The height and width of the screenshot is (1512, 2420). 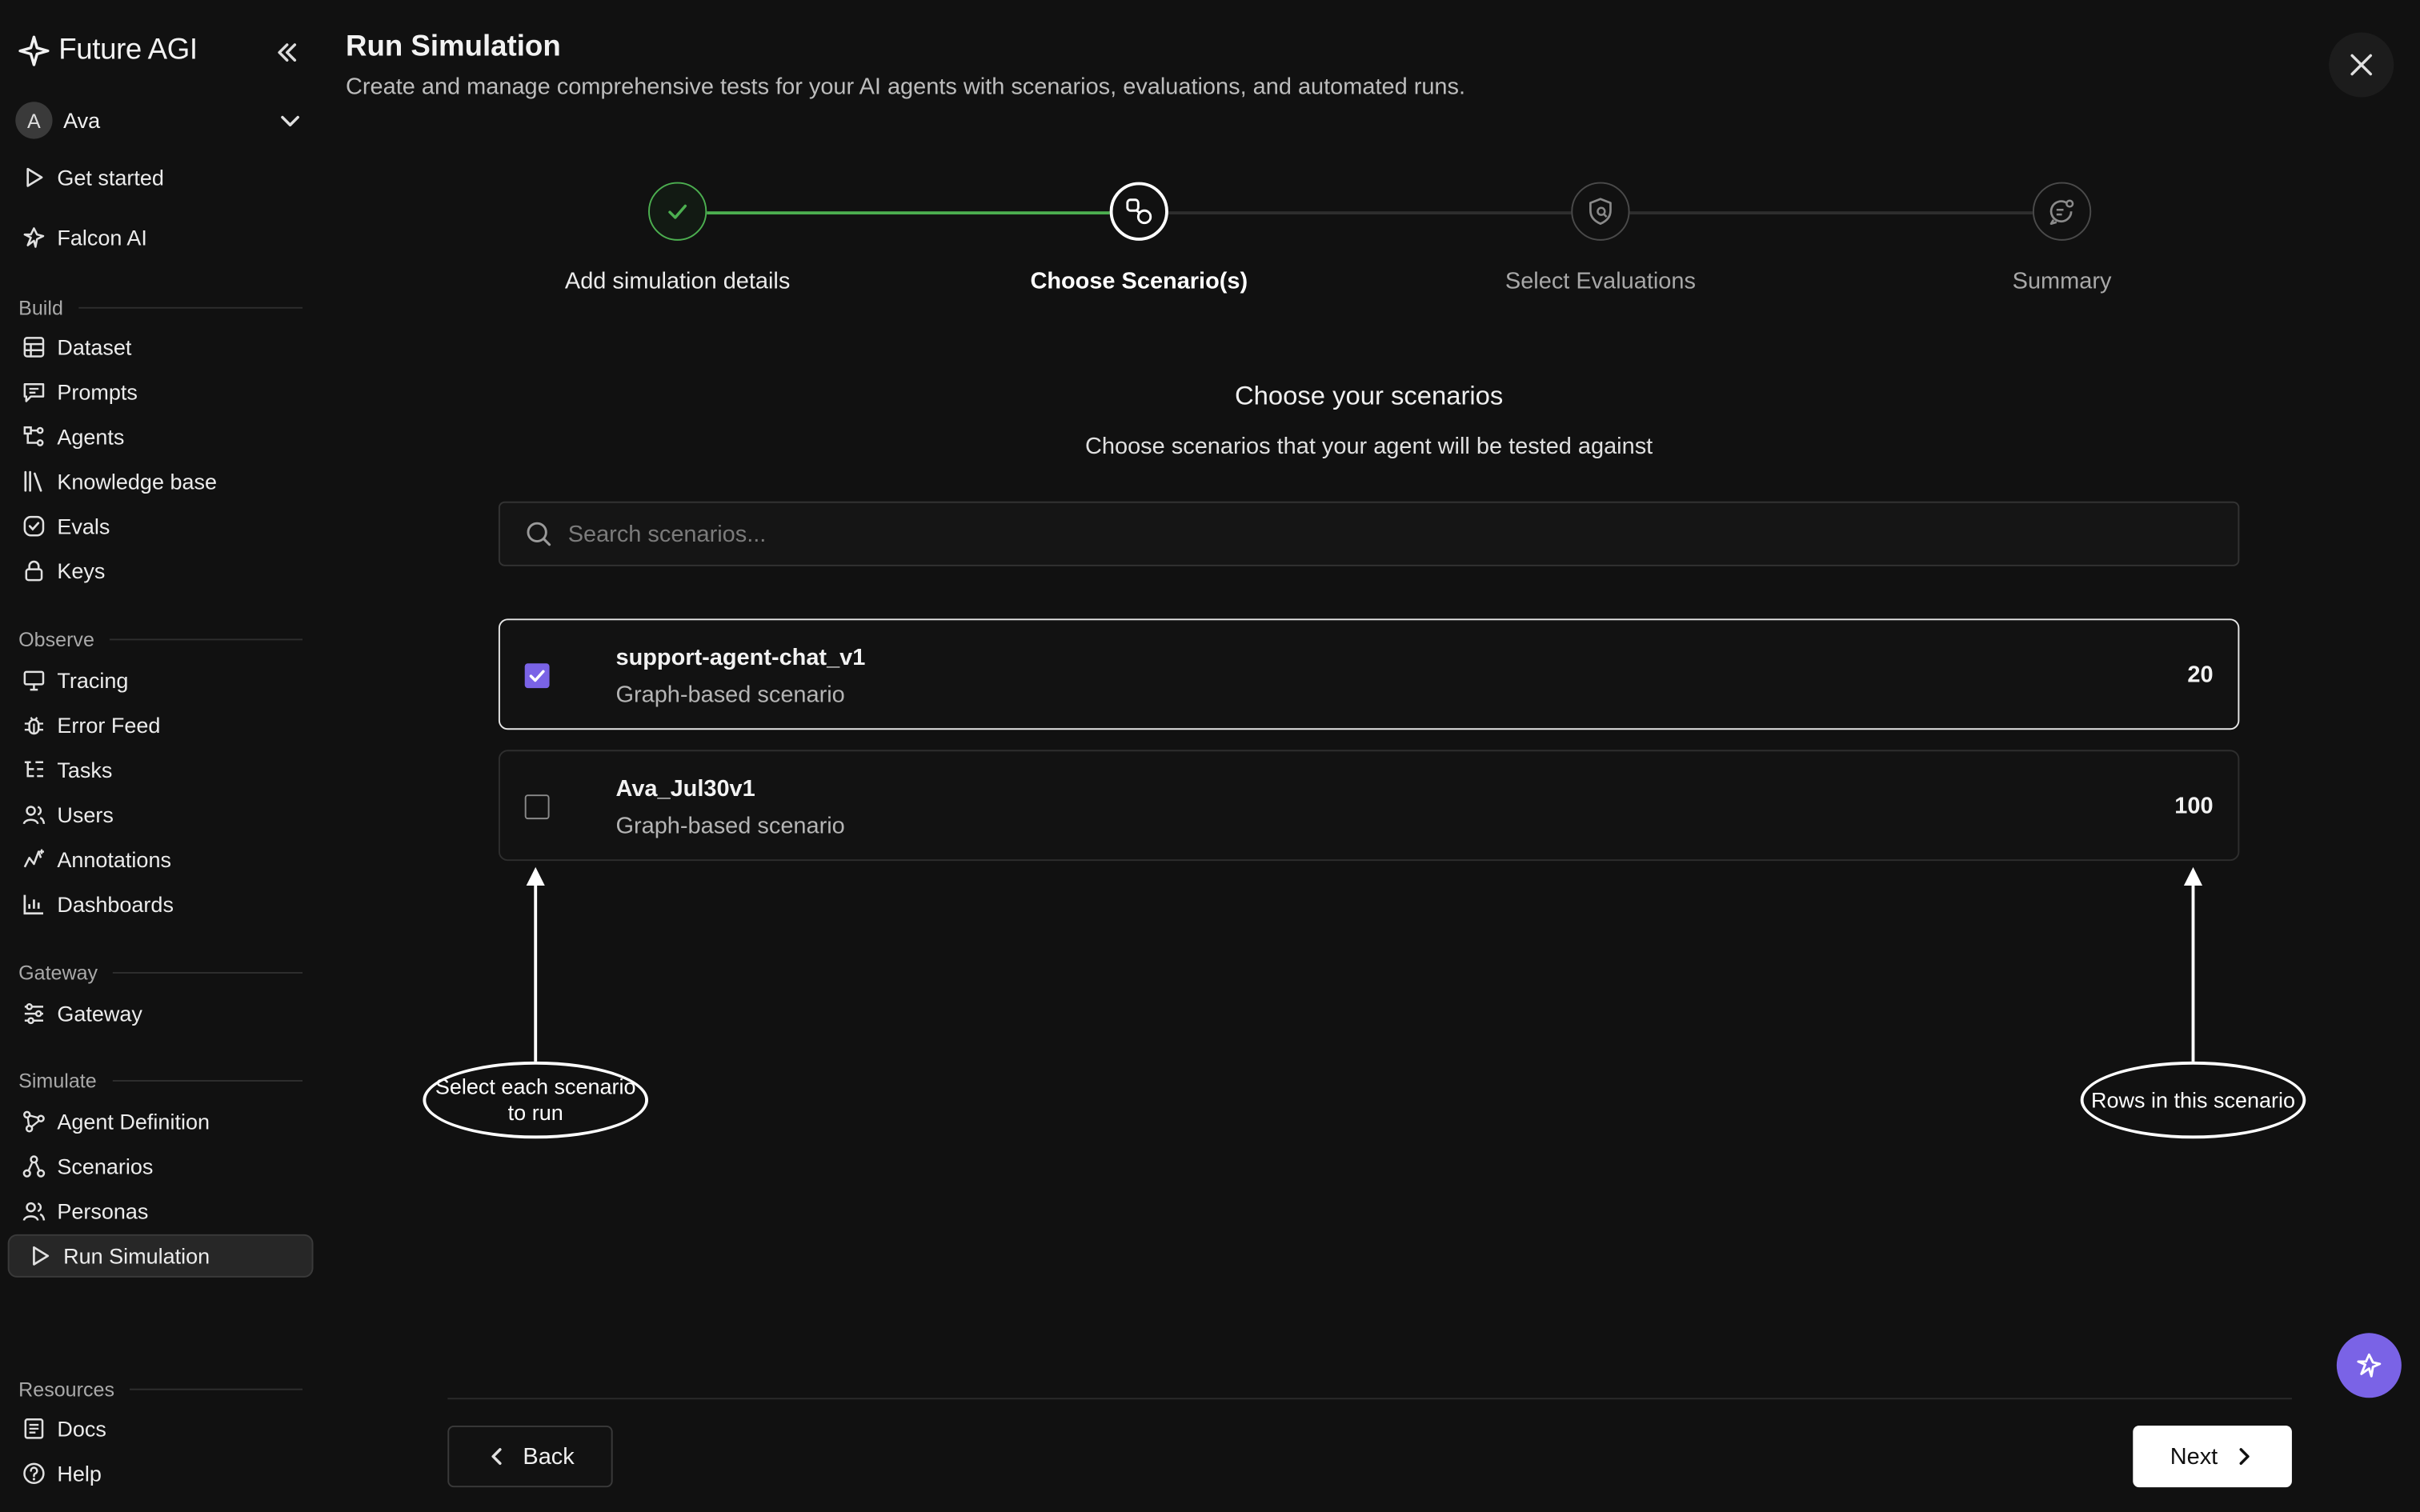 What do you see at coordinates (2243, 1456) in the screenshot?
I see `chevron-right-icon` at bounding box center [2243, 1456].